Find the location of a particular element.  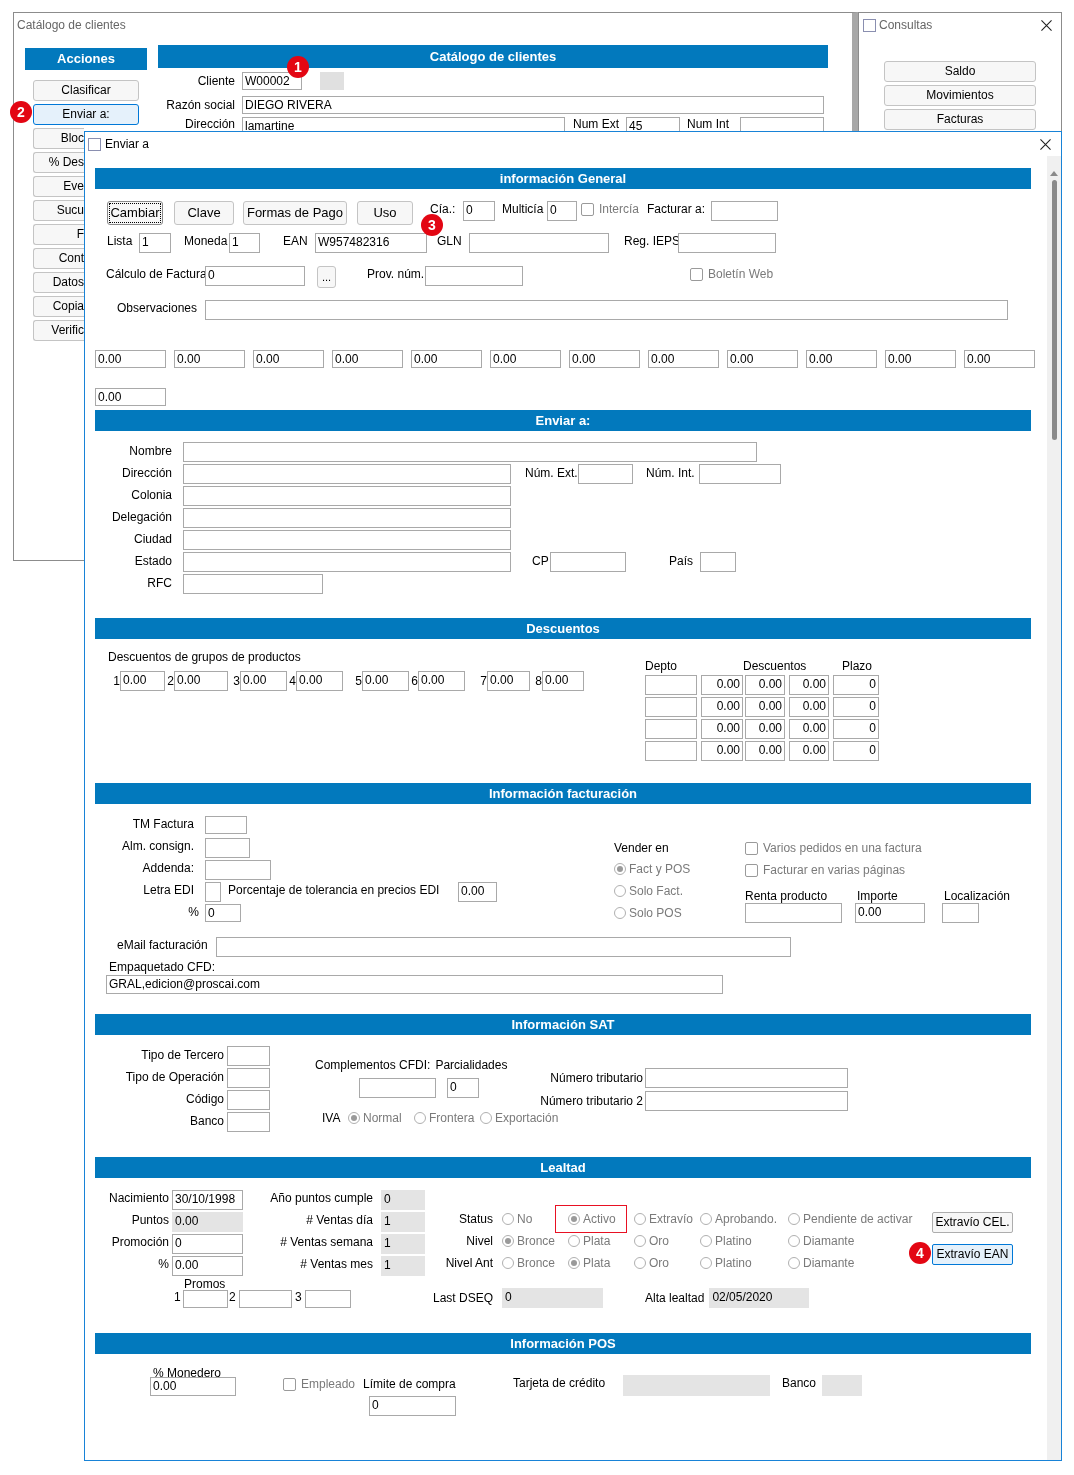

form-button: Cambiar is located at coordinates (135, 213).